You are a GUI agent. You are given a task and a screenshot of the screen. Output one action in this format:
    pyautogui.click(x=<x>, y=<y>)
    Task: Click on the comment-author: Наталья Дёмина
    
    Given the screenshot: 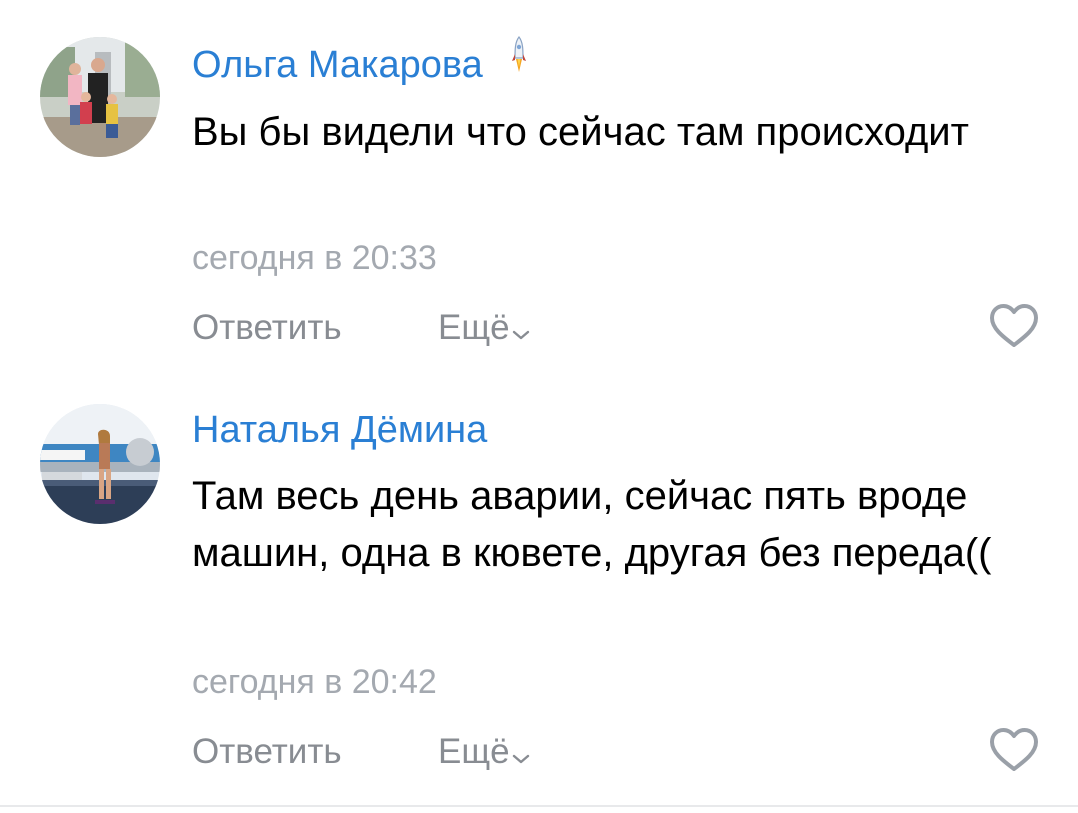 What is the action you would take?
    pyautogui.click(x=339, y=430)
    